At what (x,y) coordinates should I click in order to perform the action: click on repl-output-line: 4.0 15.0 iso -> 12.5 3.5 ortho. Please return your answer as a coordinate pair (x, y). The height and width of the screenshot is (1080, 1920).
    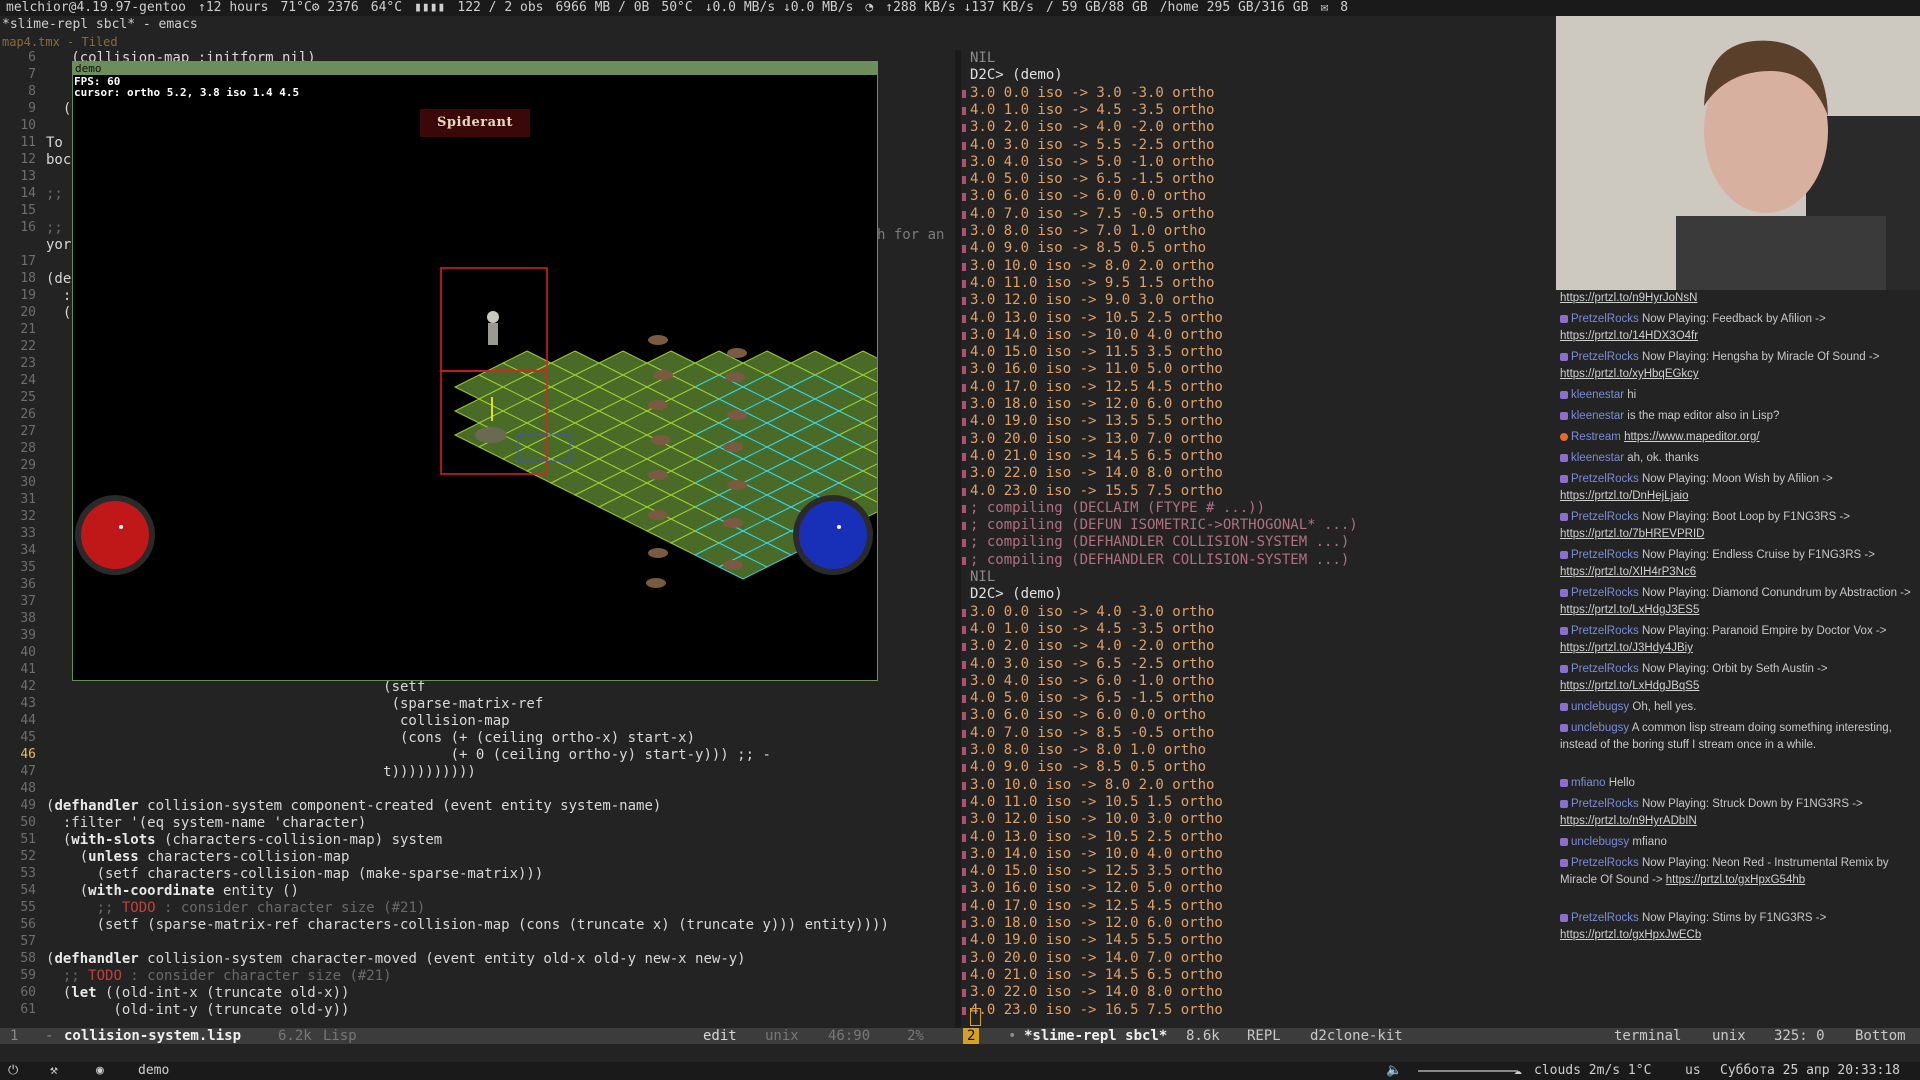
    Looking at the image, I should click on (1096, 871).